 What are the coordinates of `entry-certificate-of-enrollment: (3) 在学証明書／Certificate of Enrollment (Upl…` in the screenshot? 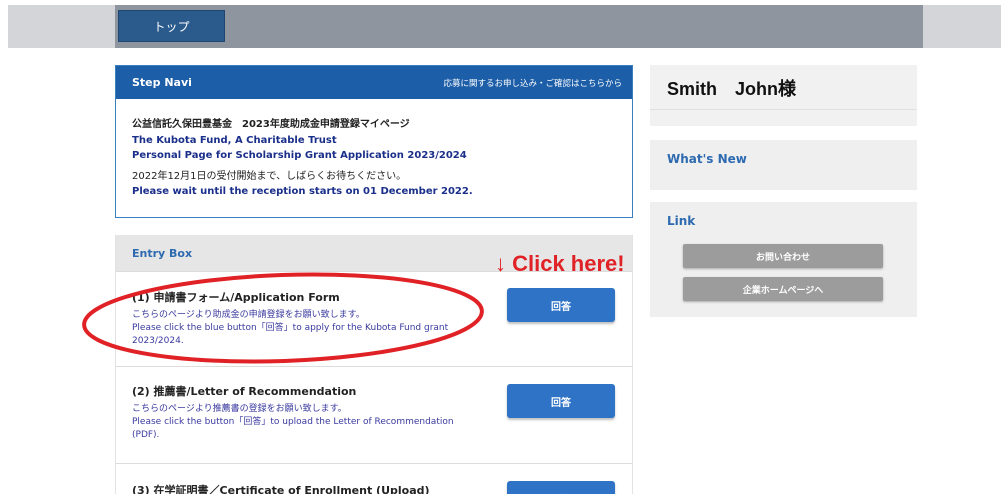 It's located at (374, 478).